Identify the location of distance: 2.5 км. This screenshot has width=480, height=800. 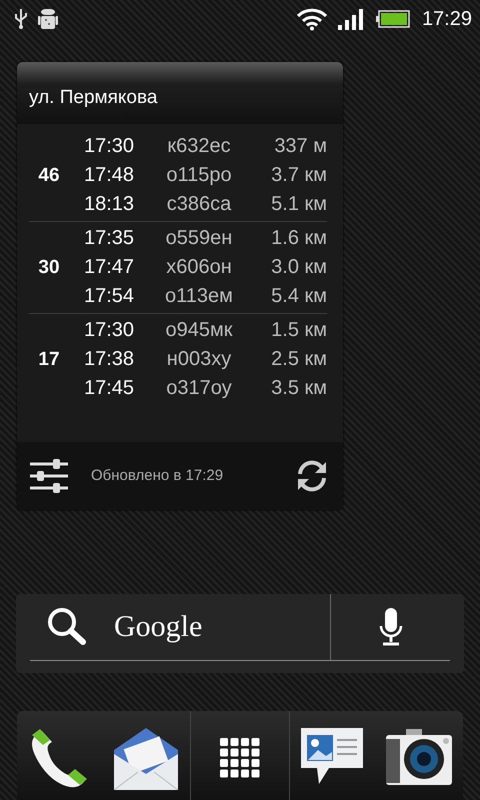
(298, 359).